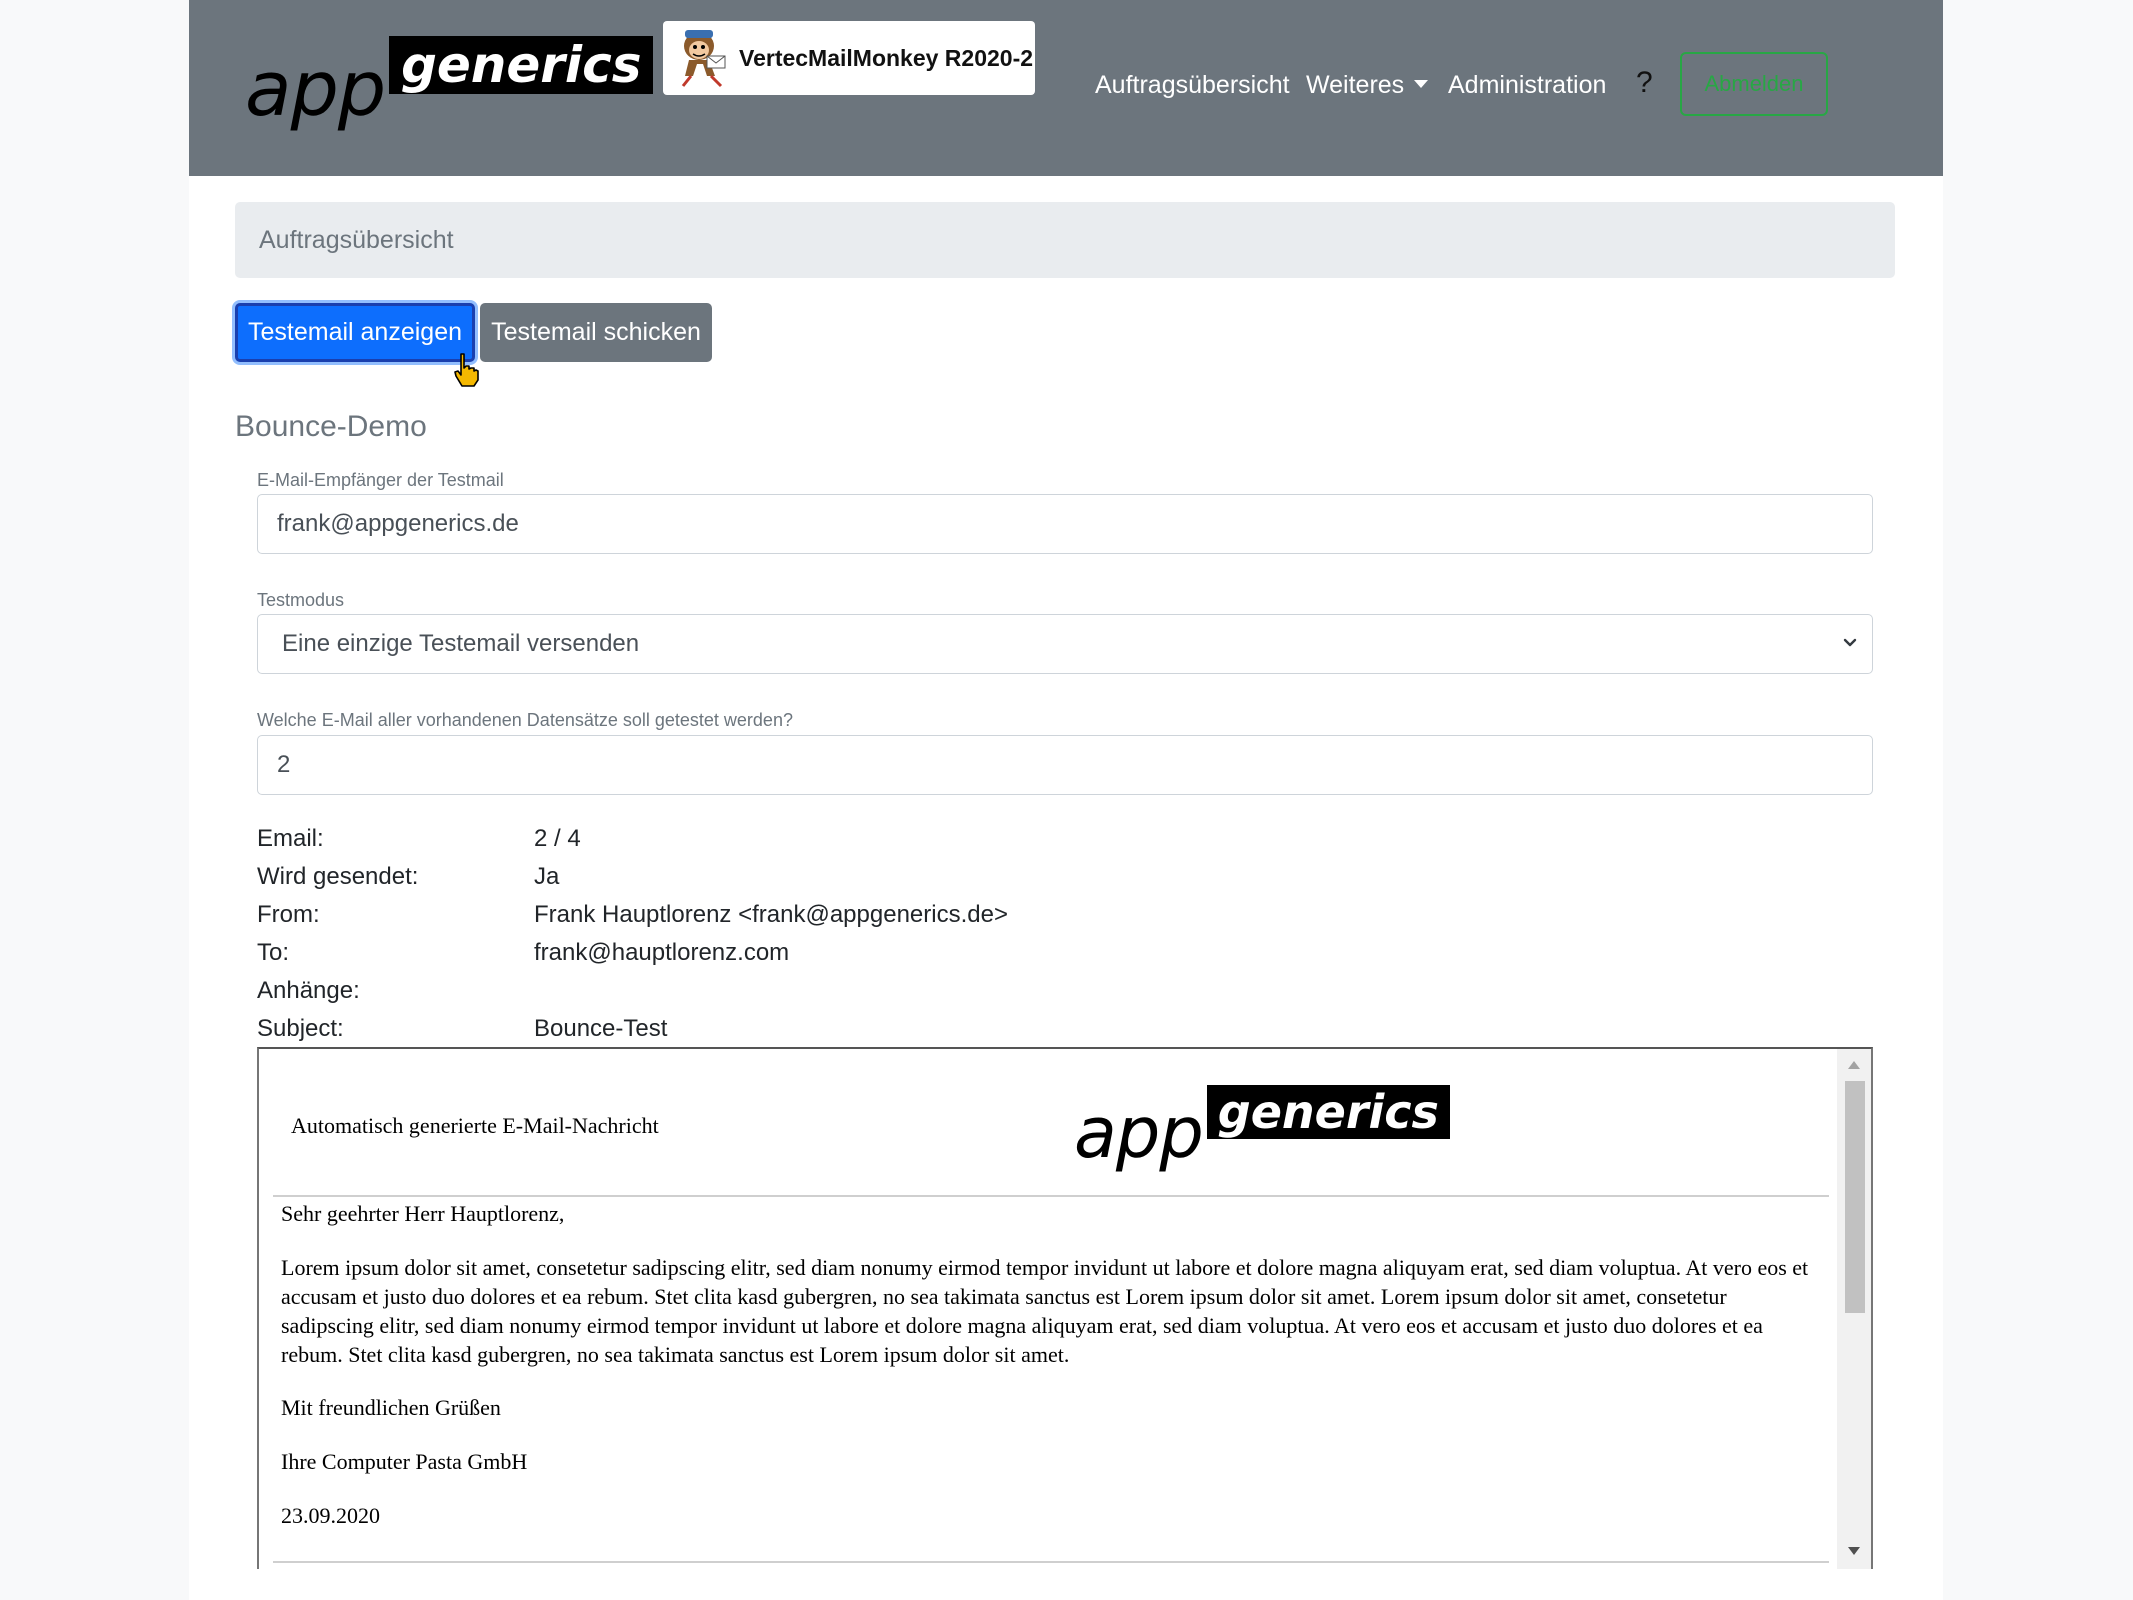 This screenshot has width=2133, height=1600. I want to click on info-key: Email:, so click(290, 838).